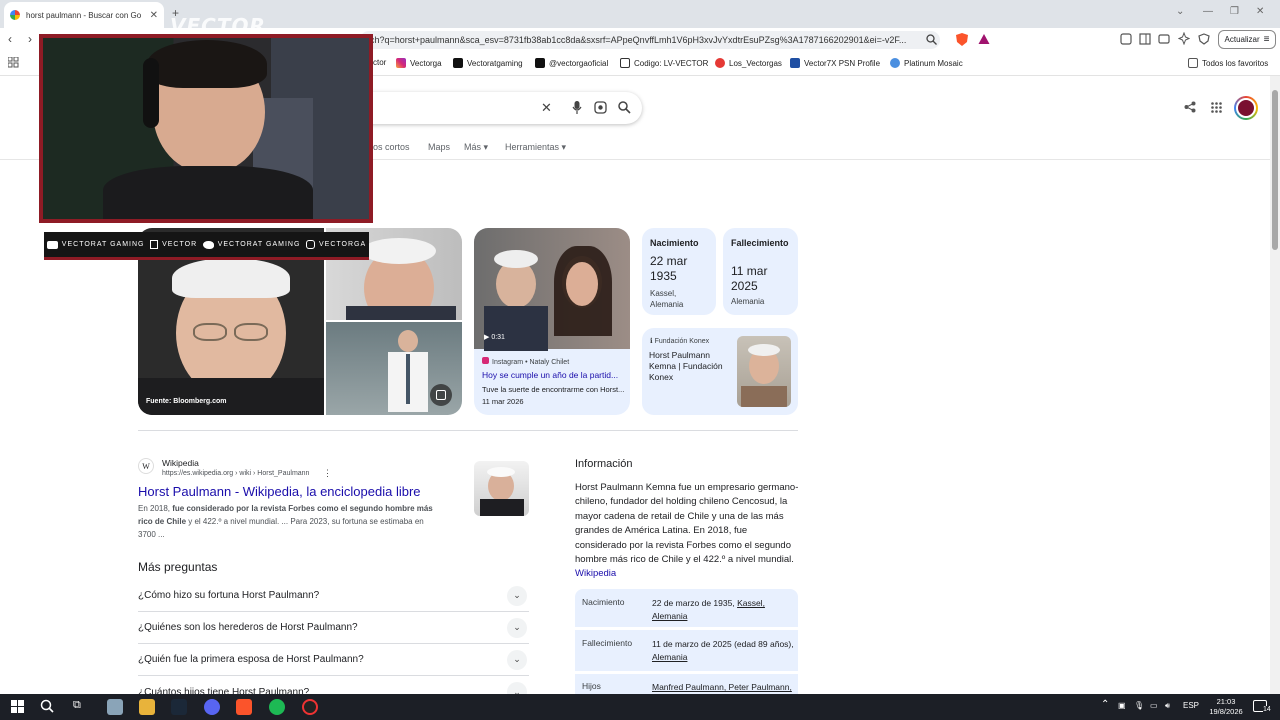 This screenshot has width=1280, height=720. I want to click on tray-app-icon: ▣, so click(1122, 705).